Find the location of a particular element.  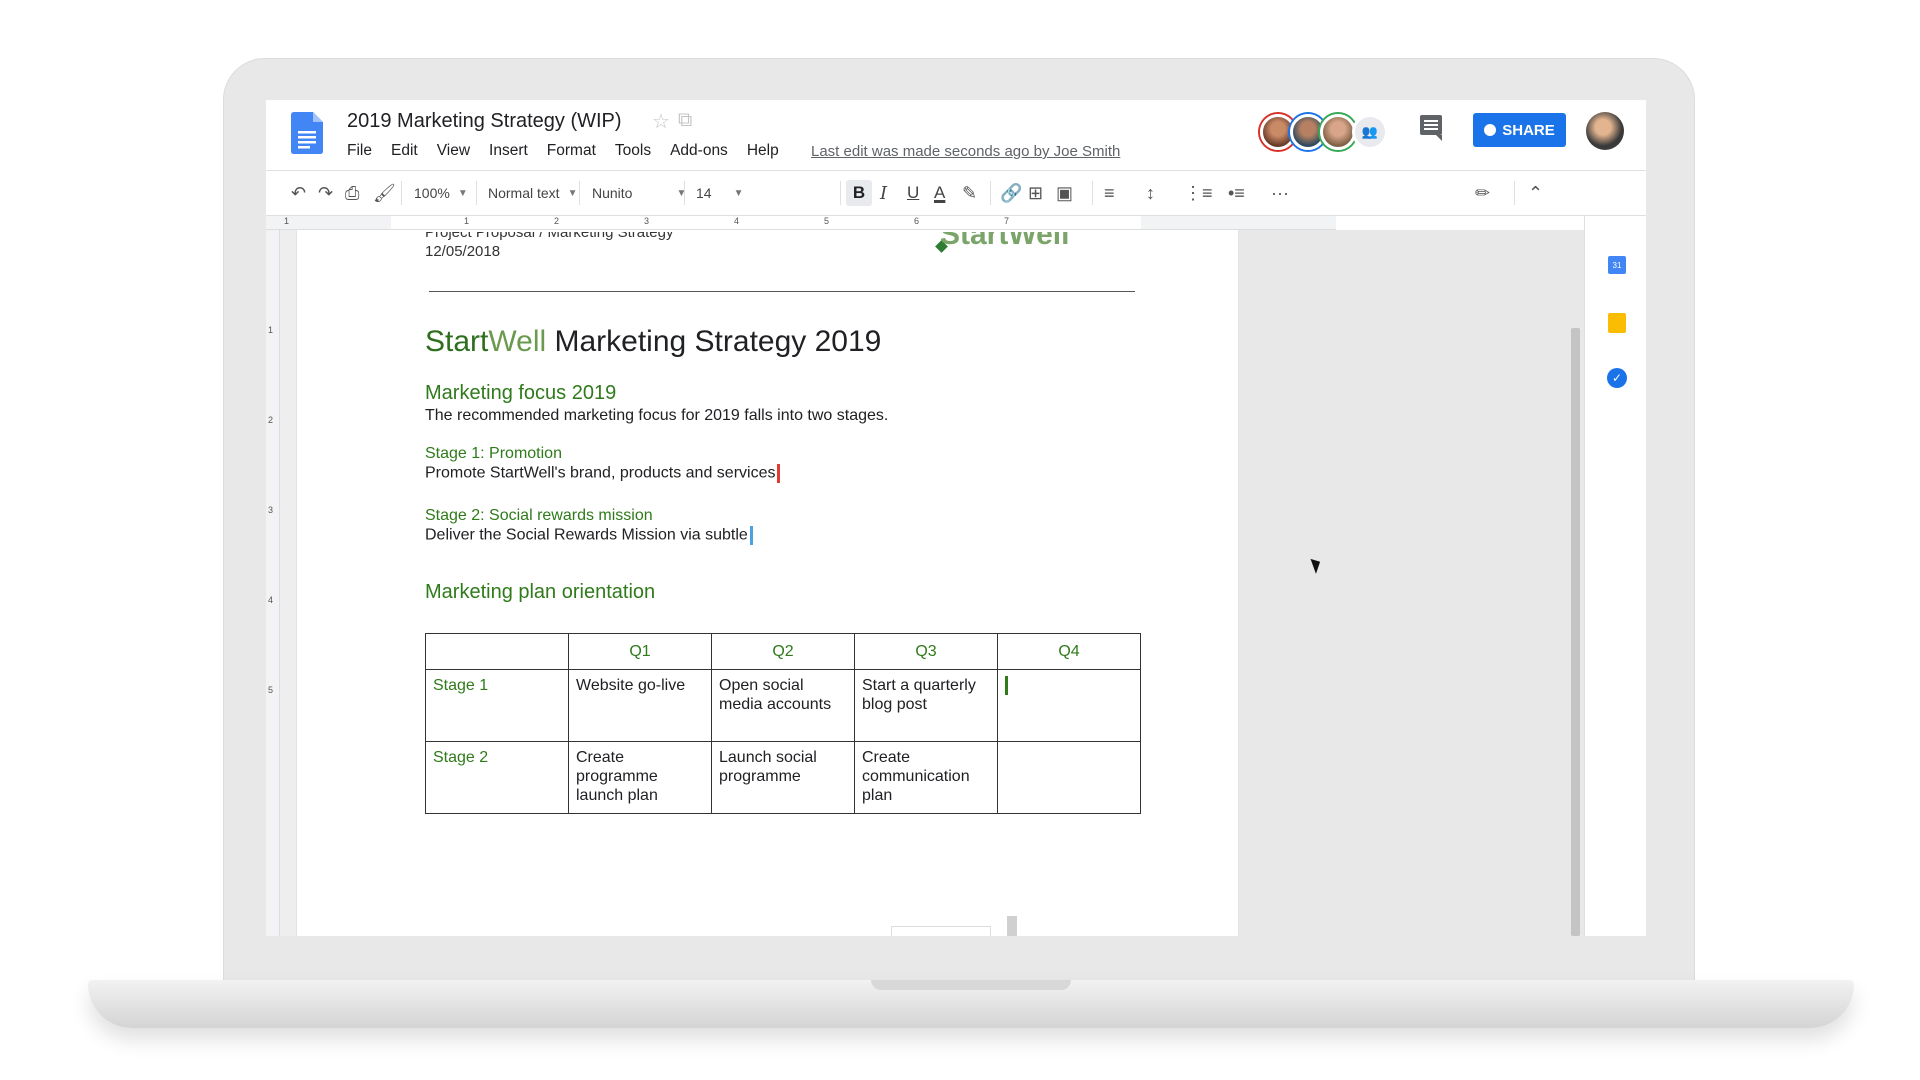

underline-button: U is located at coordinates (913, 193).